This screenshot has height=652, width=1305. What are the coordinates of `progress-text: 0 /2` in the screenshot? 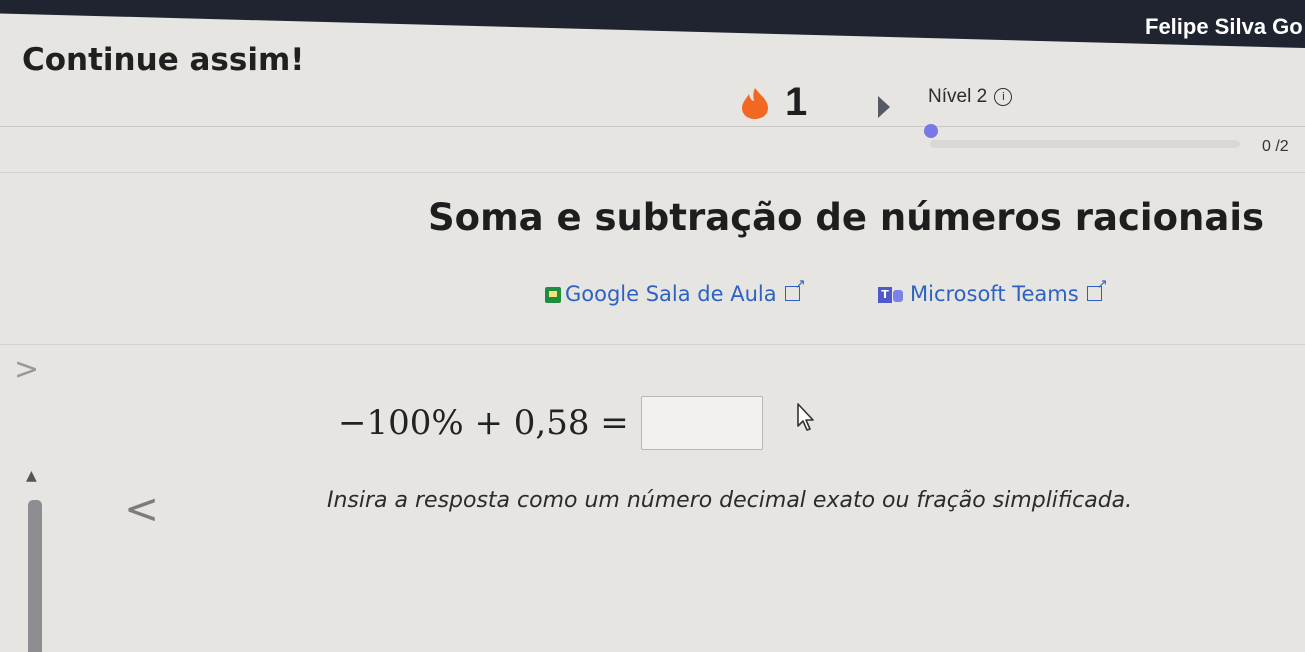 It's located at (1275, 146).